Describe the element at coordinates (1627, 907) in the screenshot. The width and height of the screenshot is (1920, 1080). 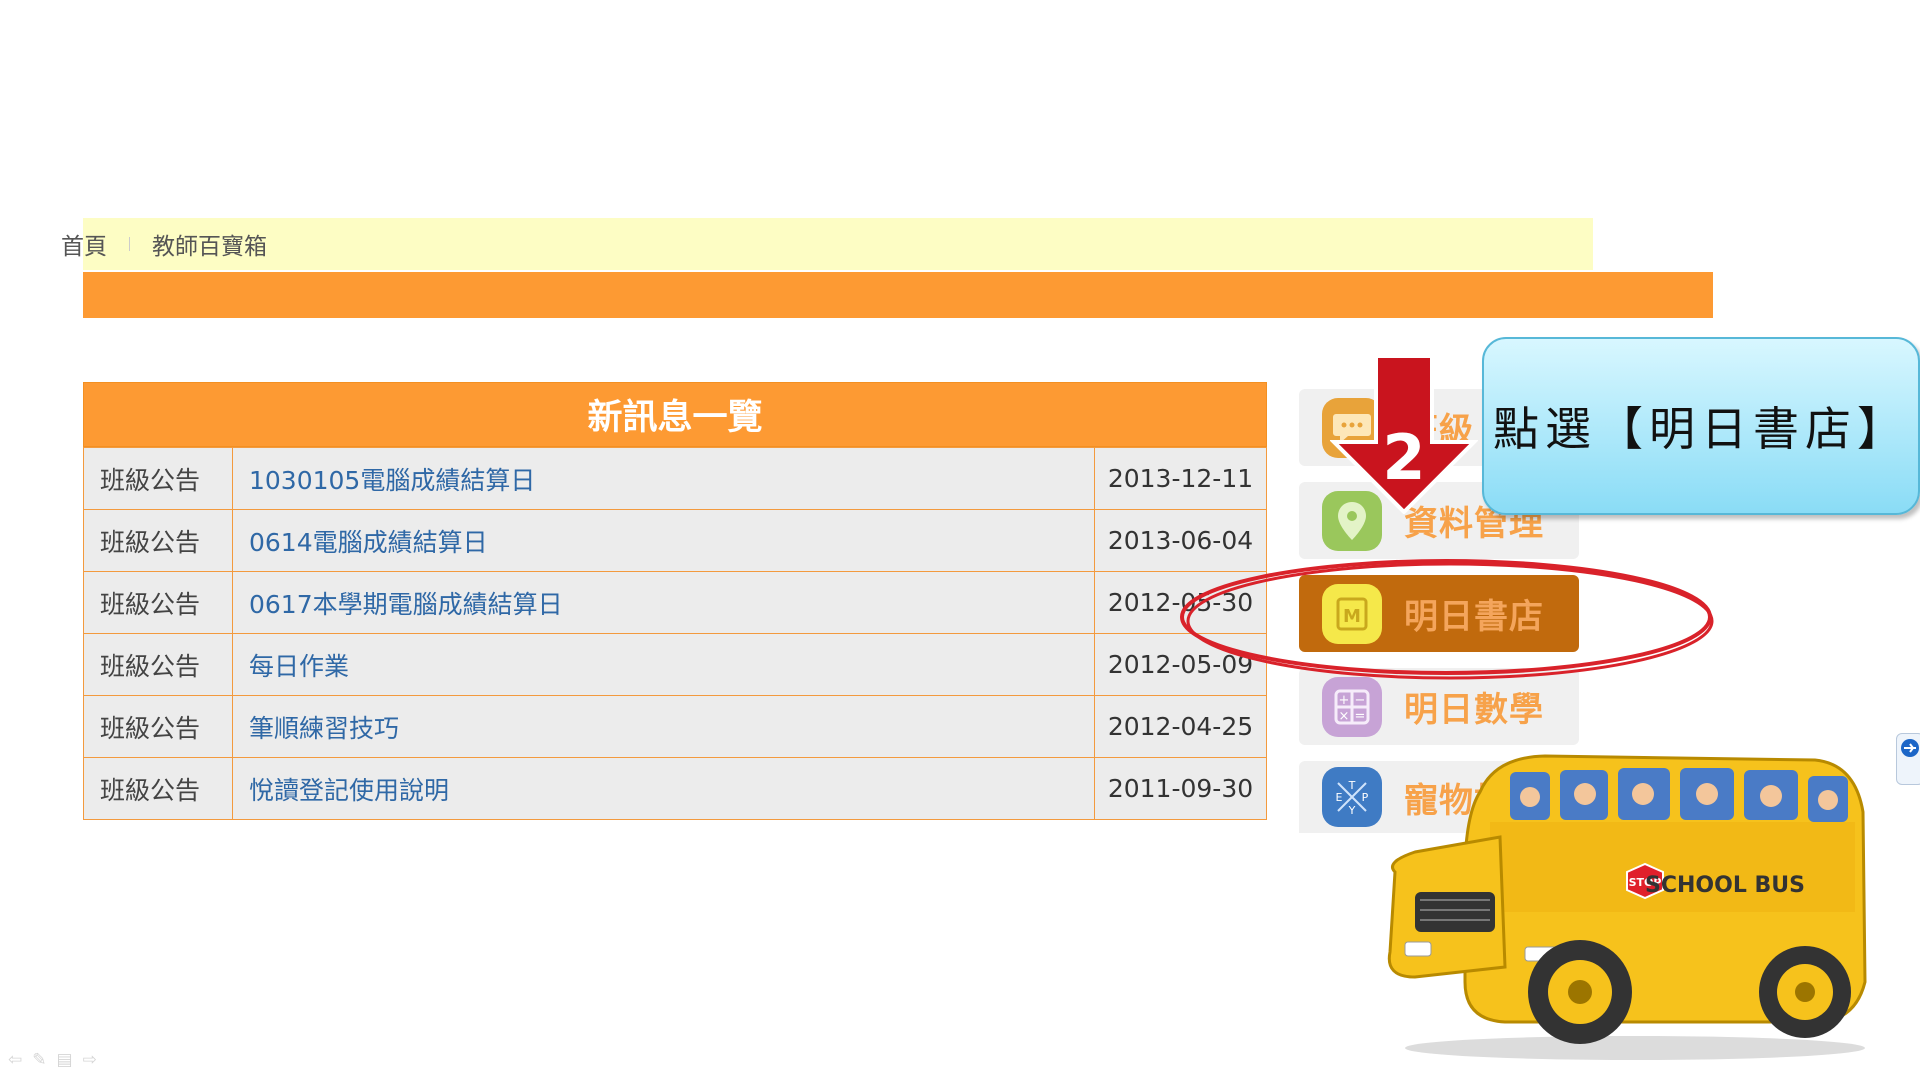
I see `school-bus-illustration: STOP SCHOOL BUS` at that location.